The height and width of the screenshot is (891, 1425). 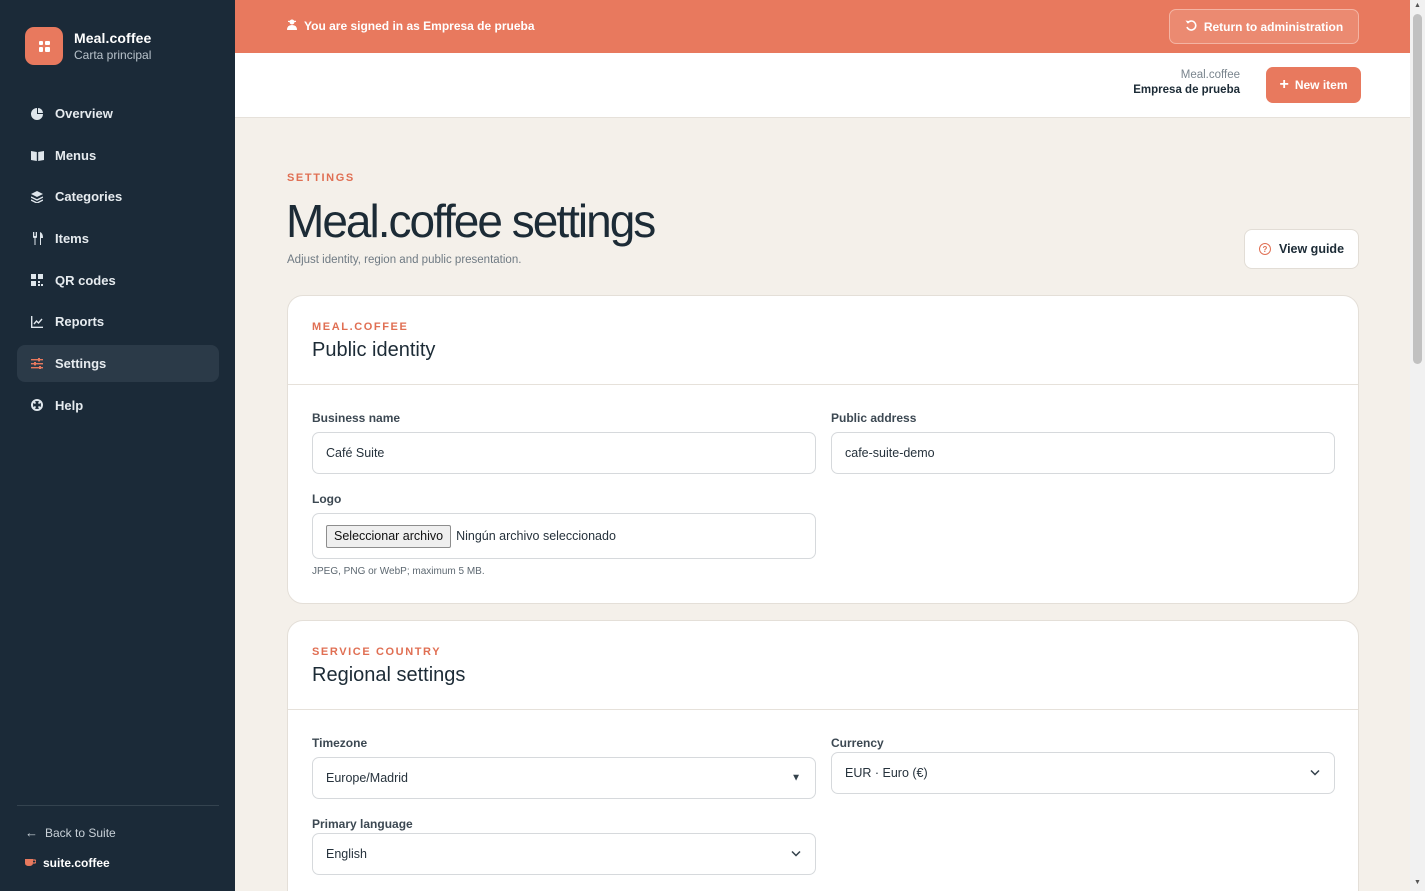 What do you see at coordinates (796, 778) in the screenshot?
I see `caret-down-icon: ▼` at bounding box center [796, 778].